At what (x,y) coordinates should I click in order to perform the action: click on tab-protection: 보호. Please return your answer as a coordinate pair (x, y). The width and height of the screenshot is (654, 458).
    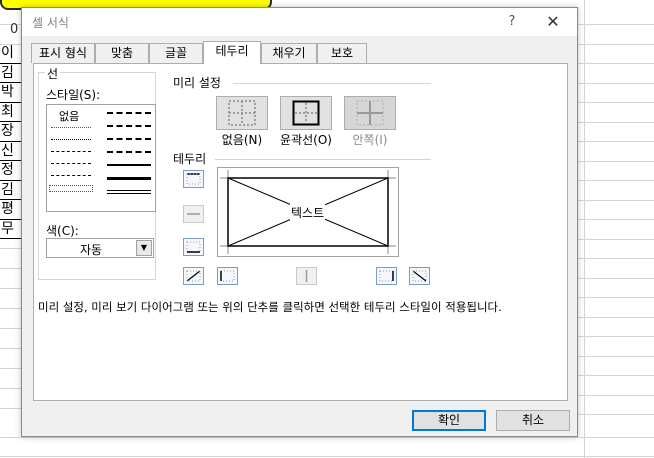
    Looking at the image, I should click on (342, 53).